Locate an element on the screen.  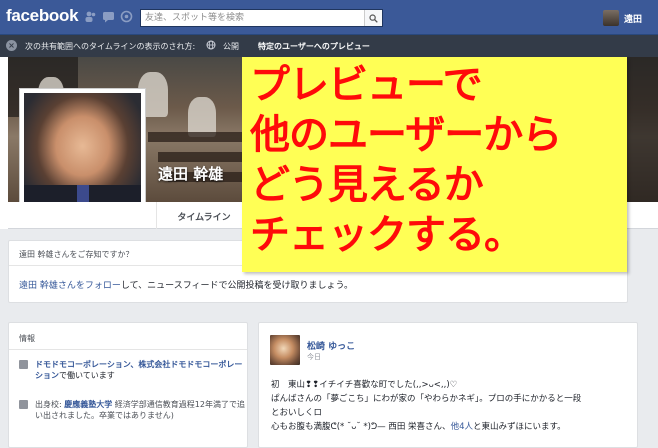
user-avatar is located at coordinates (611, 18).